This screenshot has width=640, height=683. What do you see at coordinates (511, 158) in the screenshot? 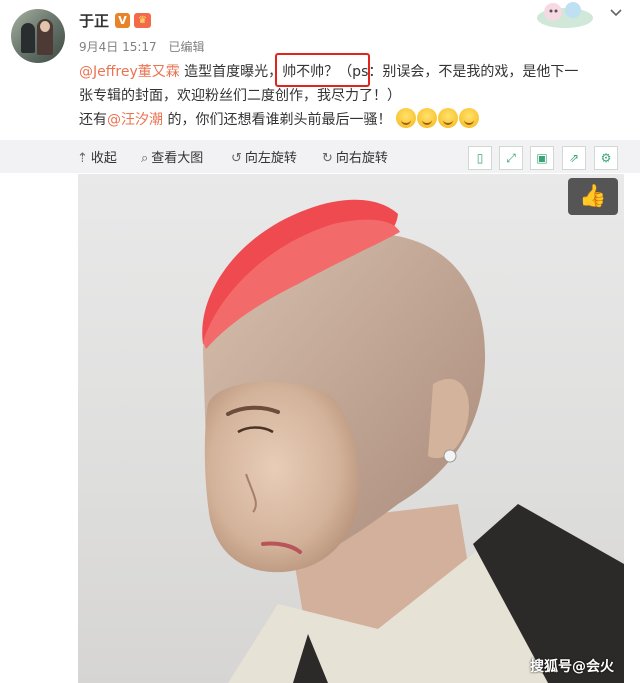
I see `expand-icon: ⤢` at bounding box center [511, 158].